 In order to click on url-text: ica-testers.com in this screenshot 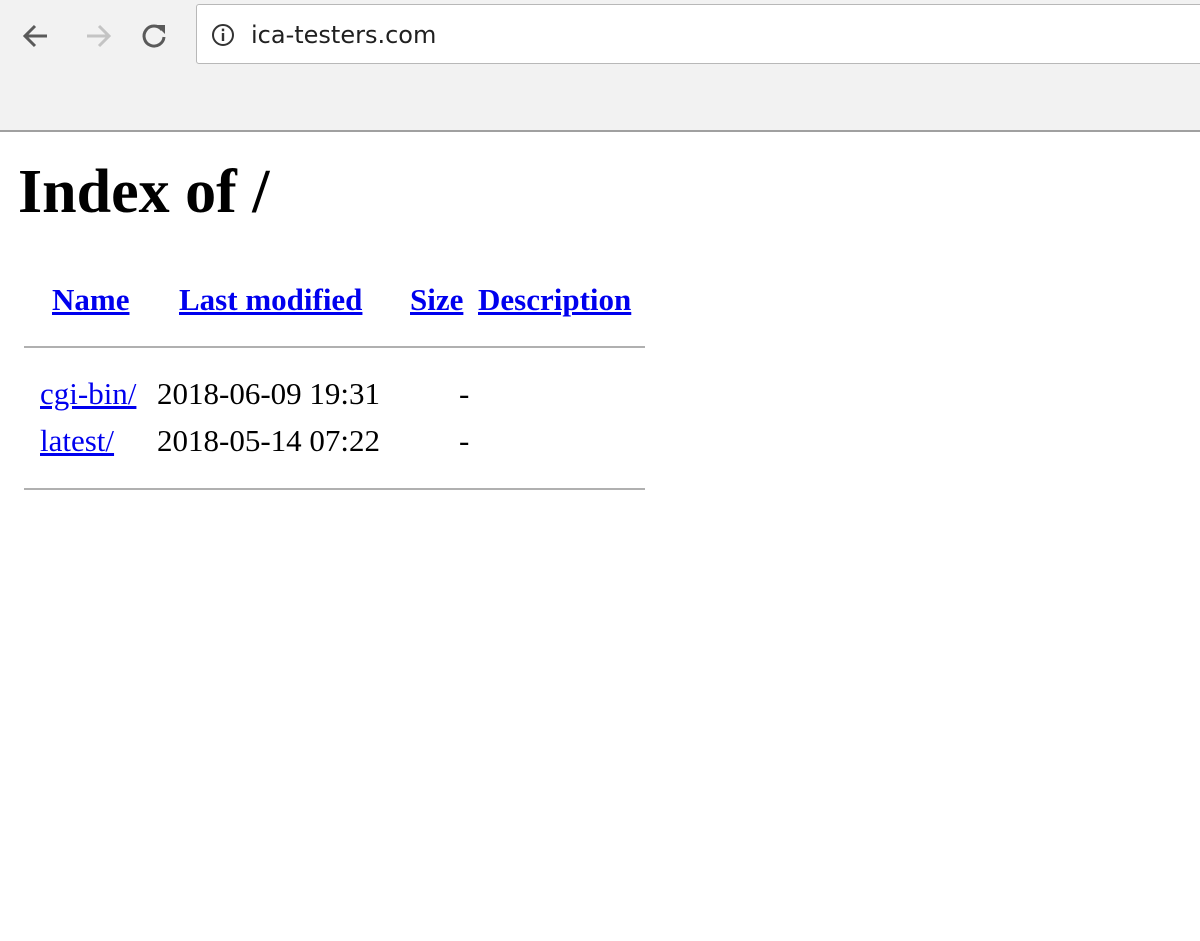, I will do `click(343, 35)`.